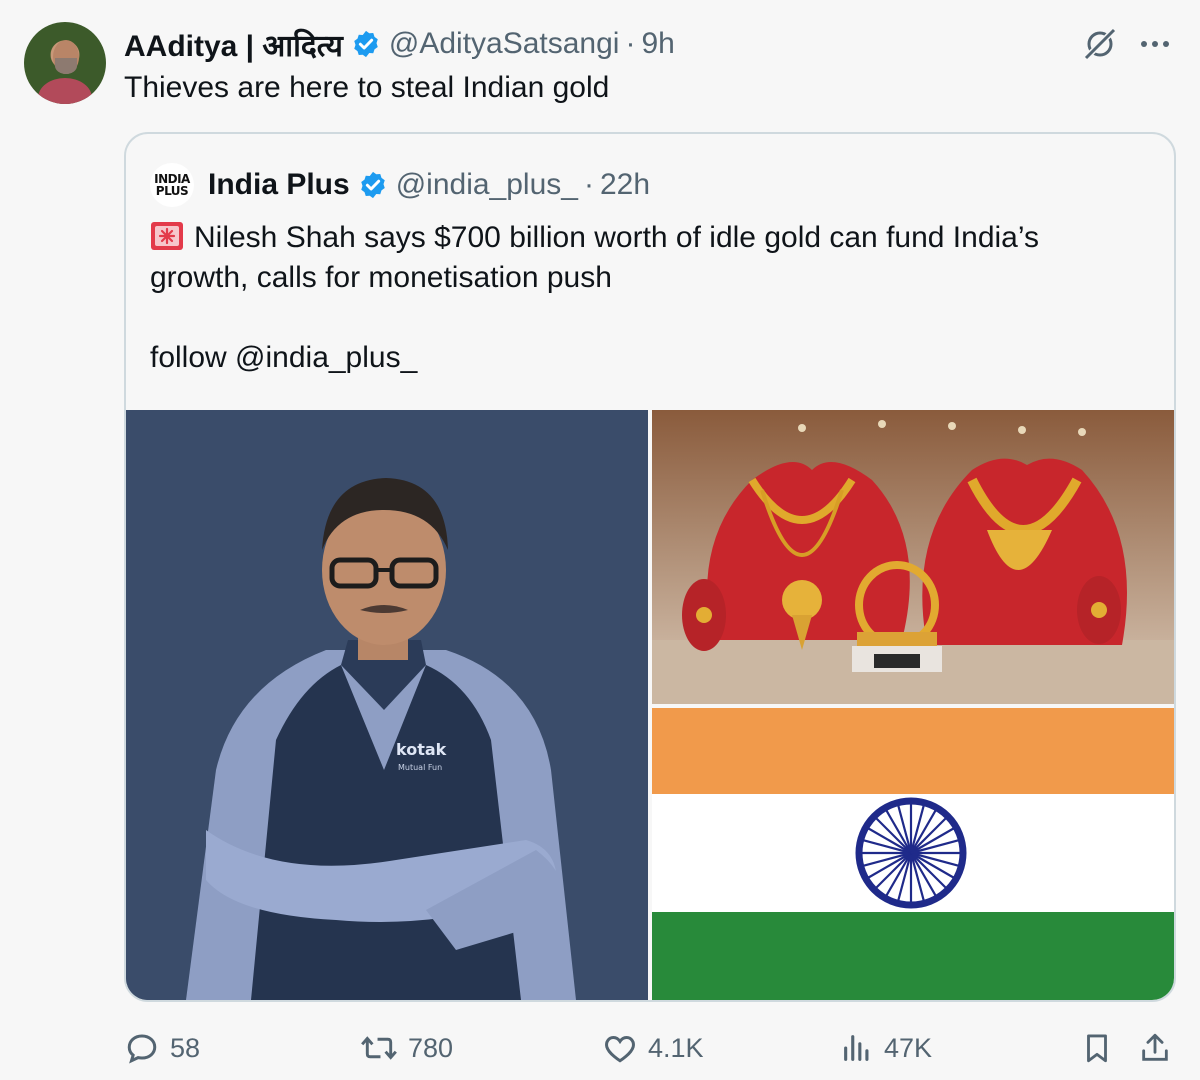 This screenshot has height=1080, width=1200. I want to click on author-name: AAditya | आदित्य, so click(233, 44).